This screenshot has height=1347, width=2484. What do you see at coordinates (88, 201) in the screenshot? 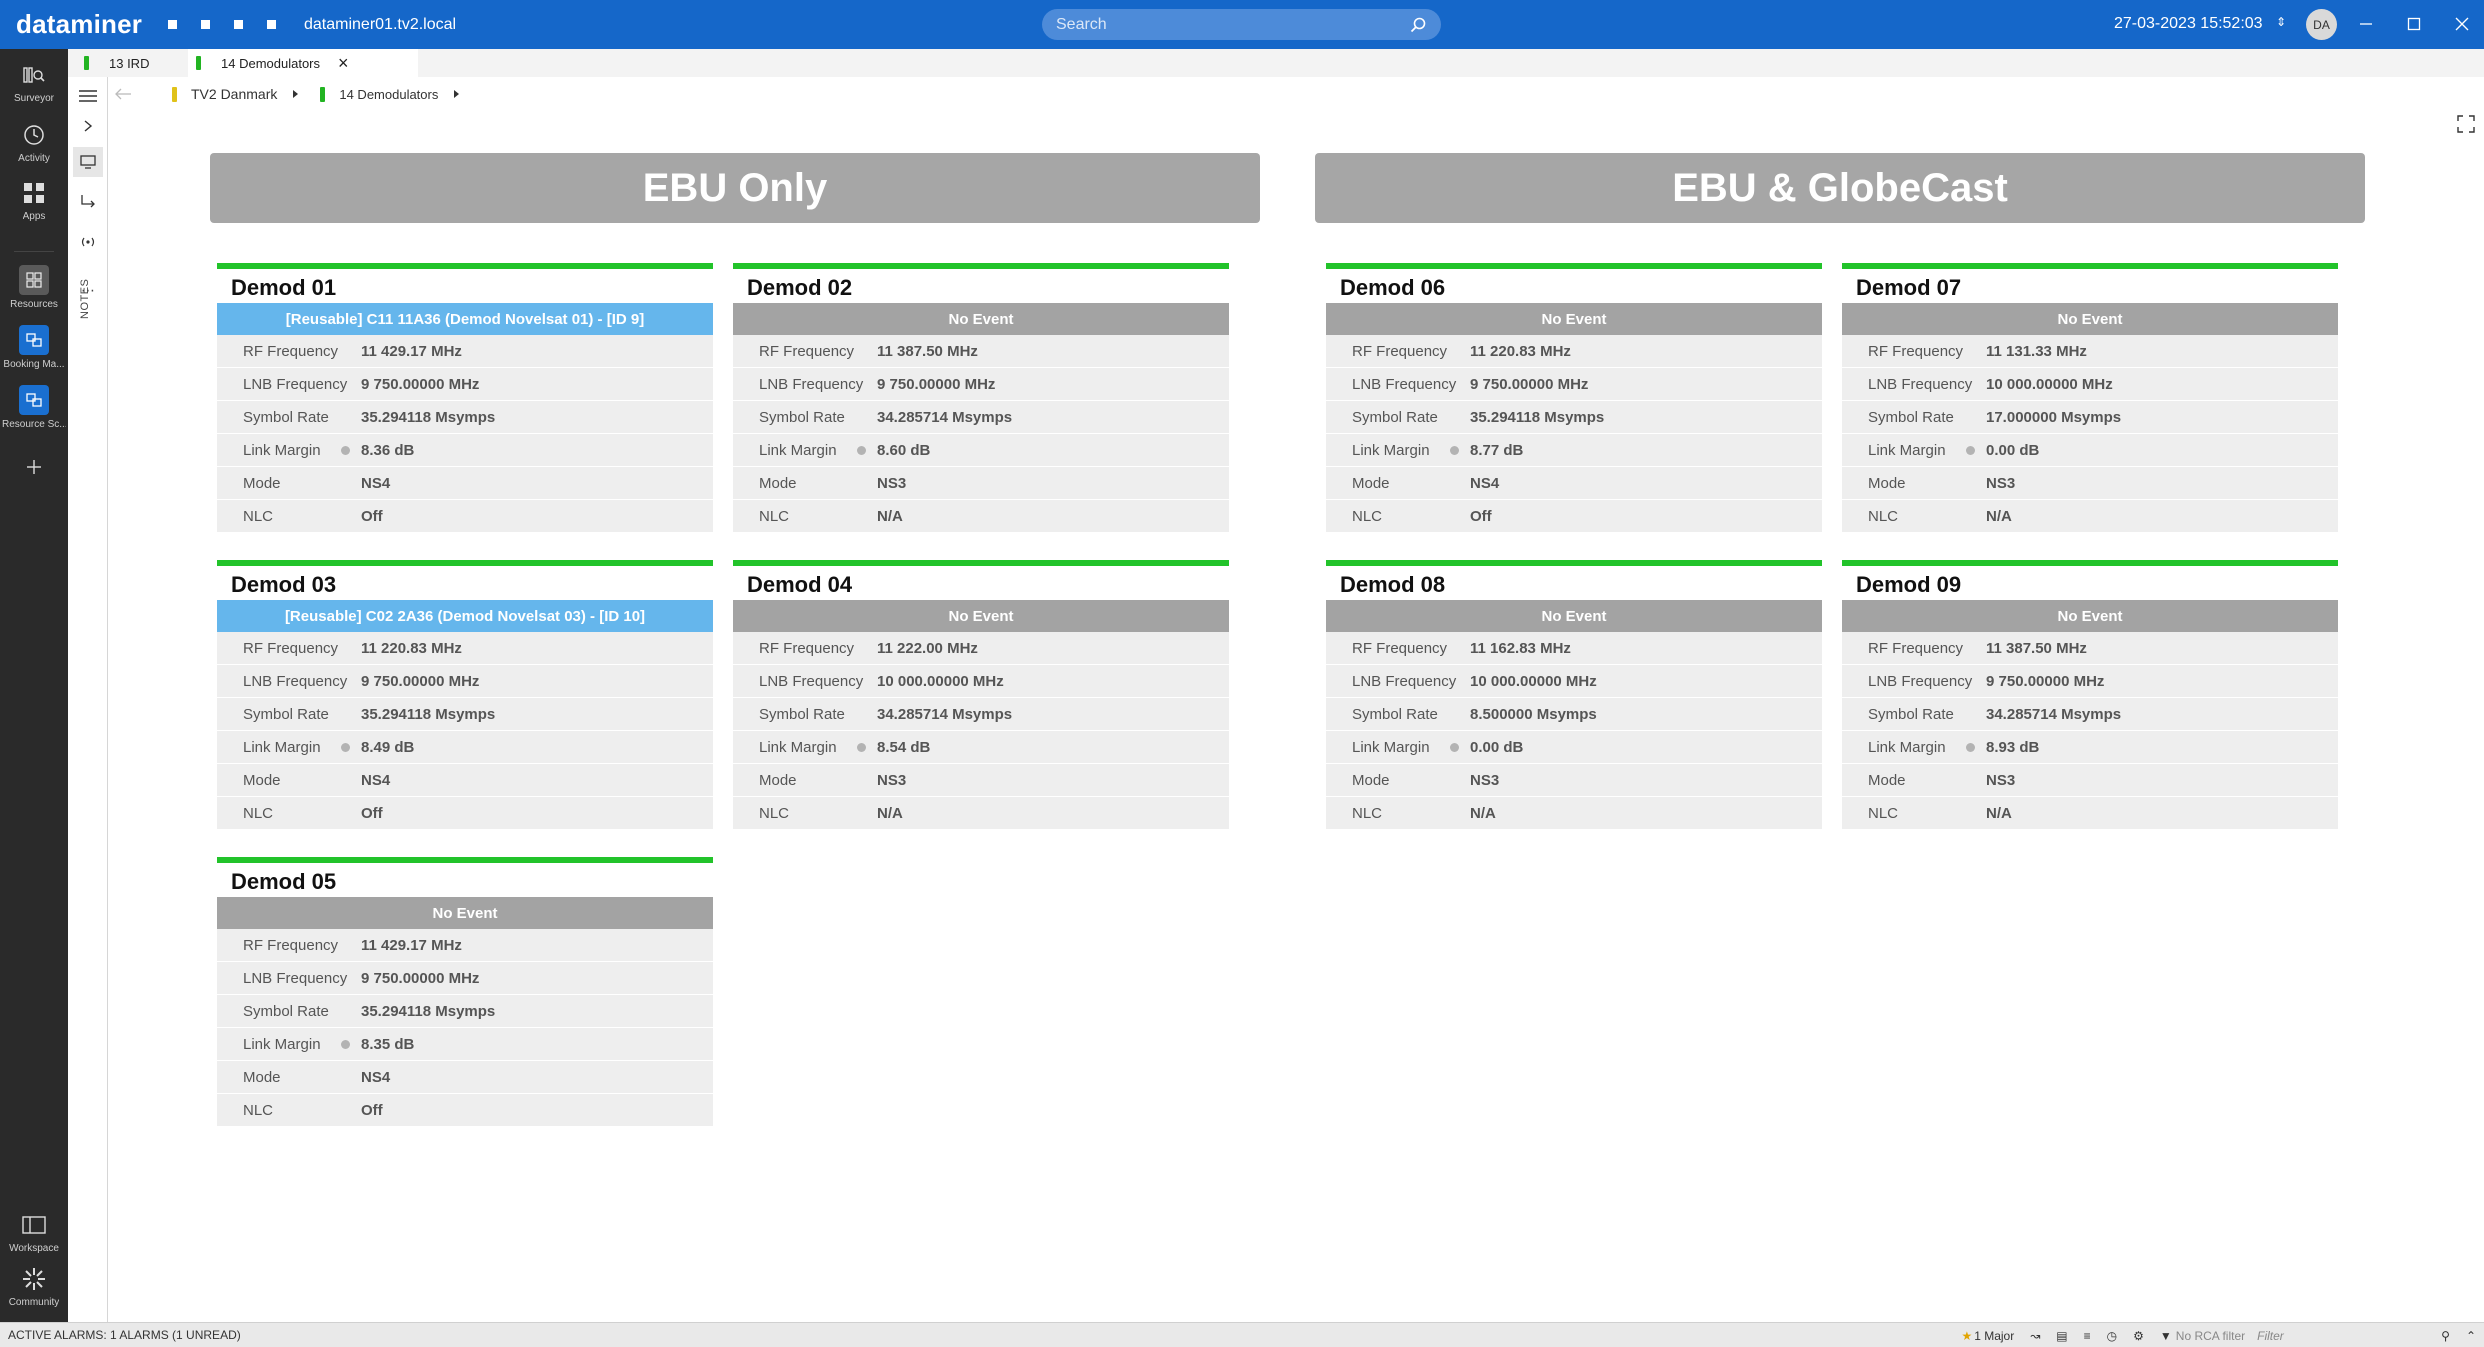
I see `relations-icon` at bounding box center [88, 201].